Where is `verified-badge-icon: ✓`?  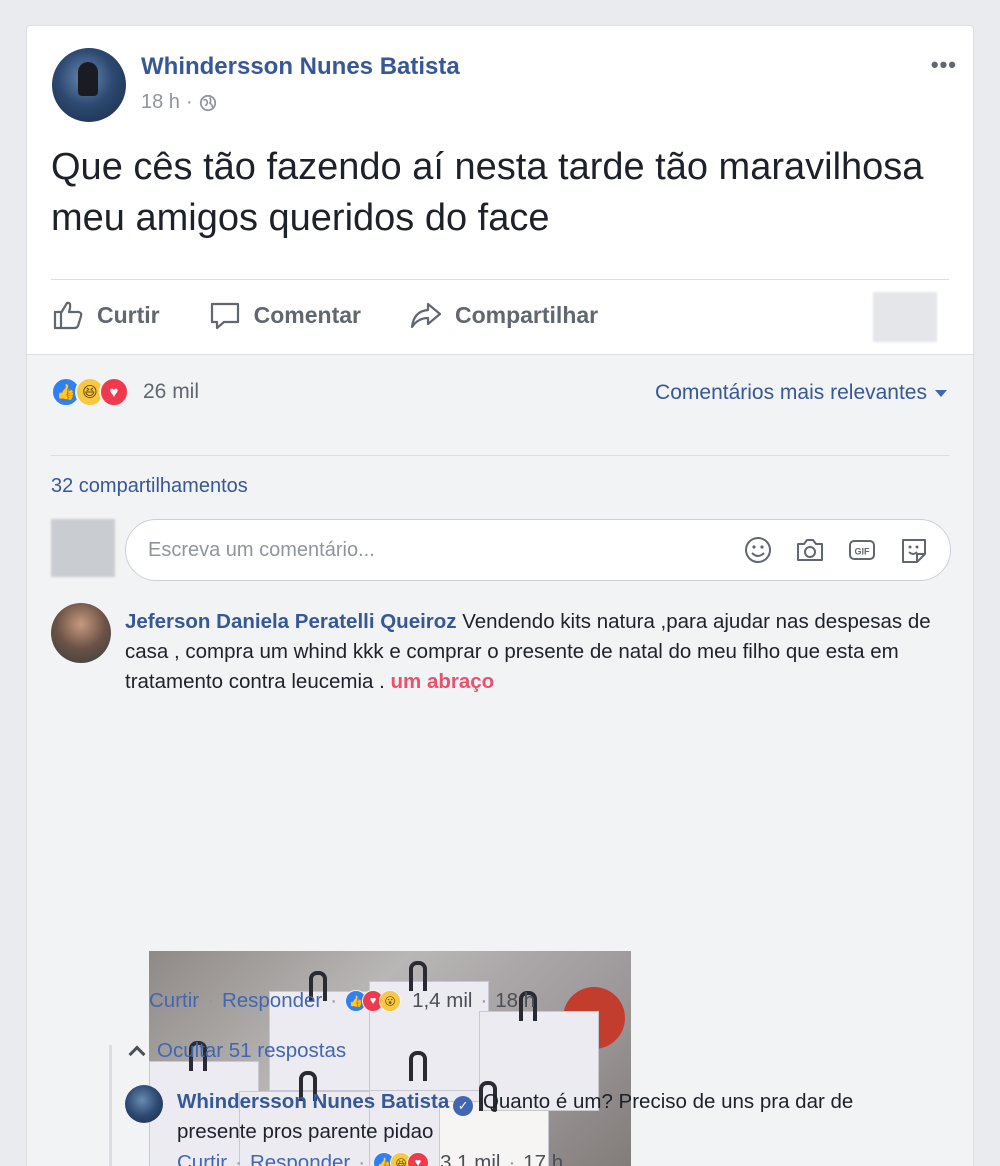 verified-badge-icon: ✓ is located at coordinates (463, 1106).